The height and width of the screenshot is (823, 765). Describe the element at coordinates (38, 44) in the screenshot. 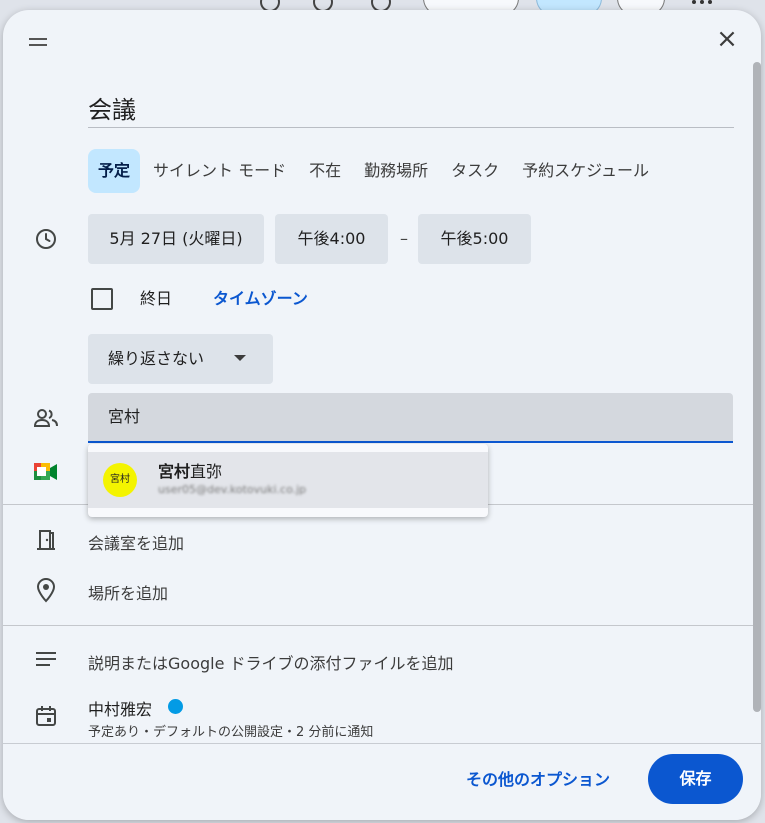

I see `drag-handle-icon` at that location.